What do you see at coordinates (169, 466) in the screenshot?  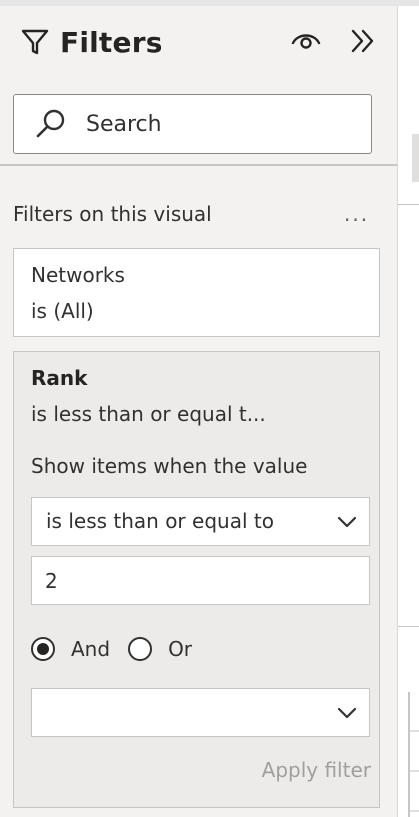 I see `show-items-label: Show items when the value` at bounding box center [169, 466].